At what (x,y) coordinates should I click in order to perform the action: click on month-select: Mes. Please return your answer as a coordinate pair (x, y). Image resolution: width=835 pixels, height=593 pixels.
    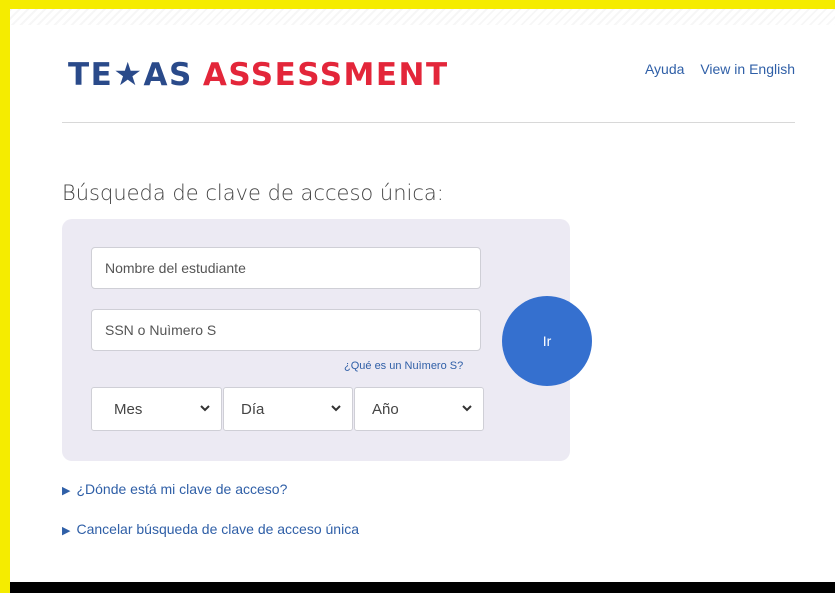
    Looking at the image, I should click on (156, 409).